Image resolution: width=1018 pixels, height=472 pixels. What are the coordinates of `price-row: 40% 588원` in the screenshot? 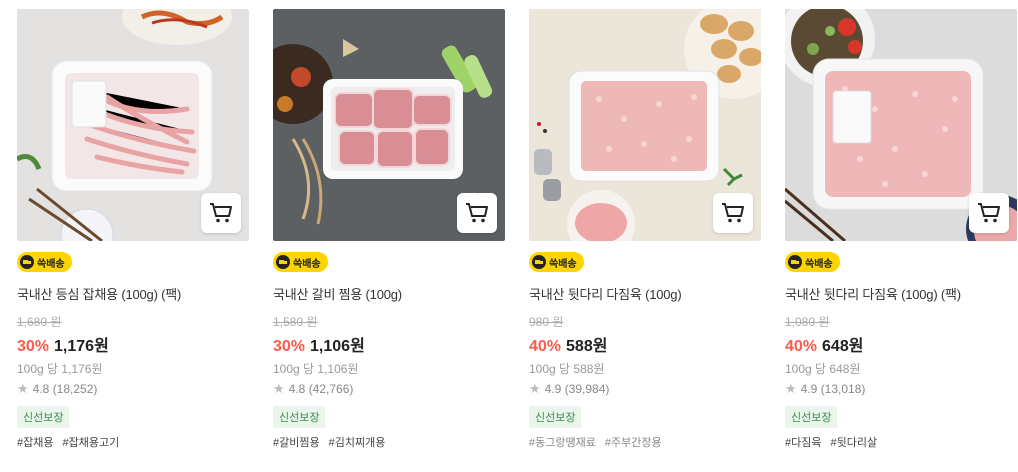 It's located at (645, 344).